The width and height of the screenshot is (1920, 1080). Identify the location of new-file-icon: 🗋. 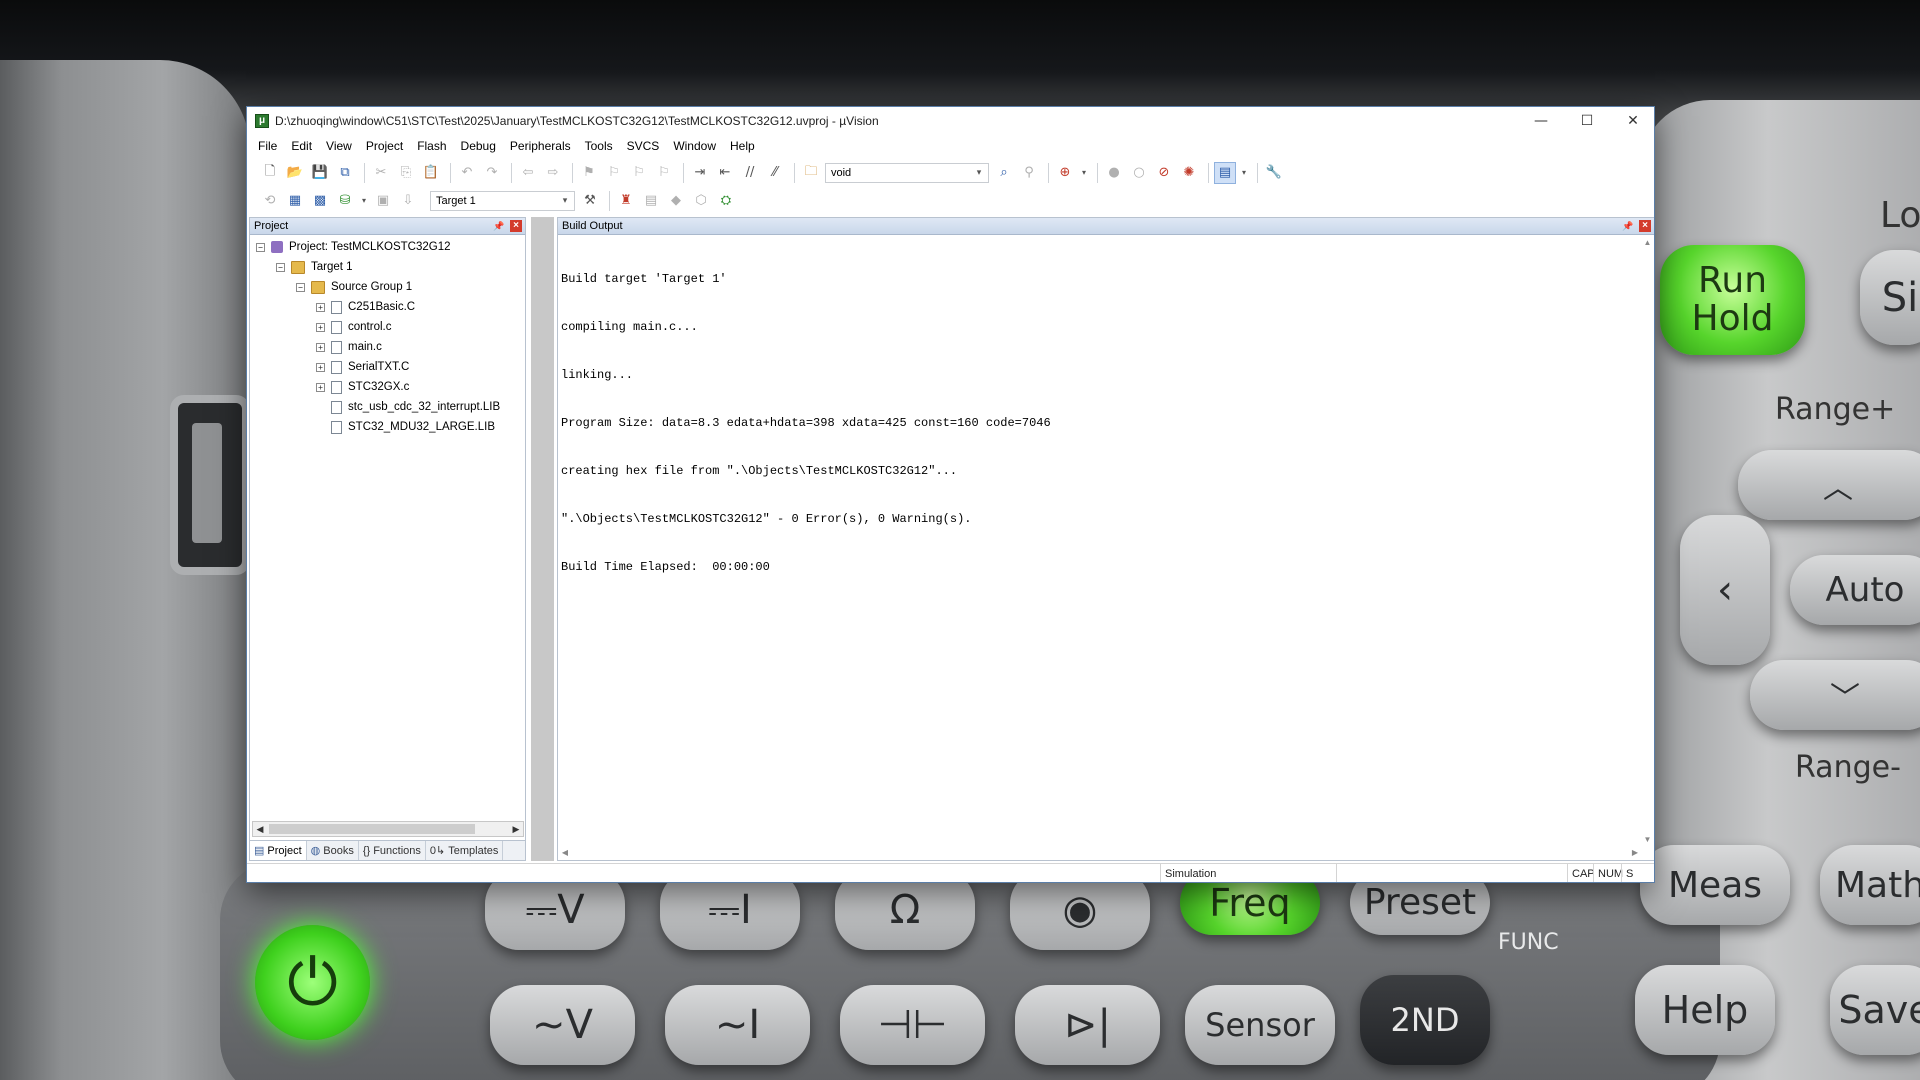
(270, 173).